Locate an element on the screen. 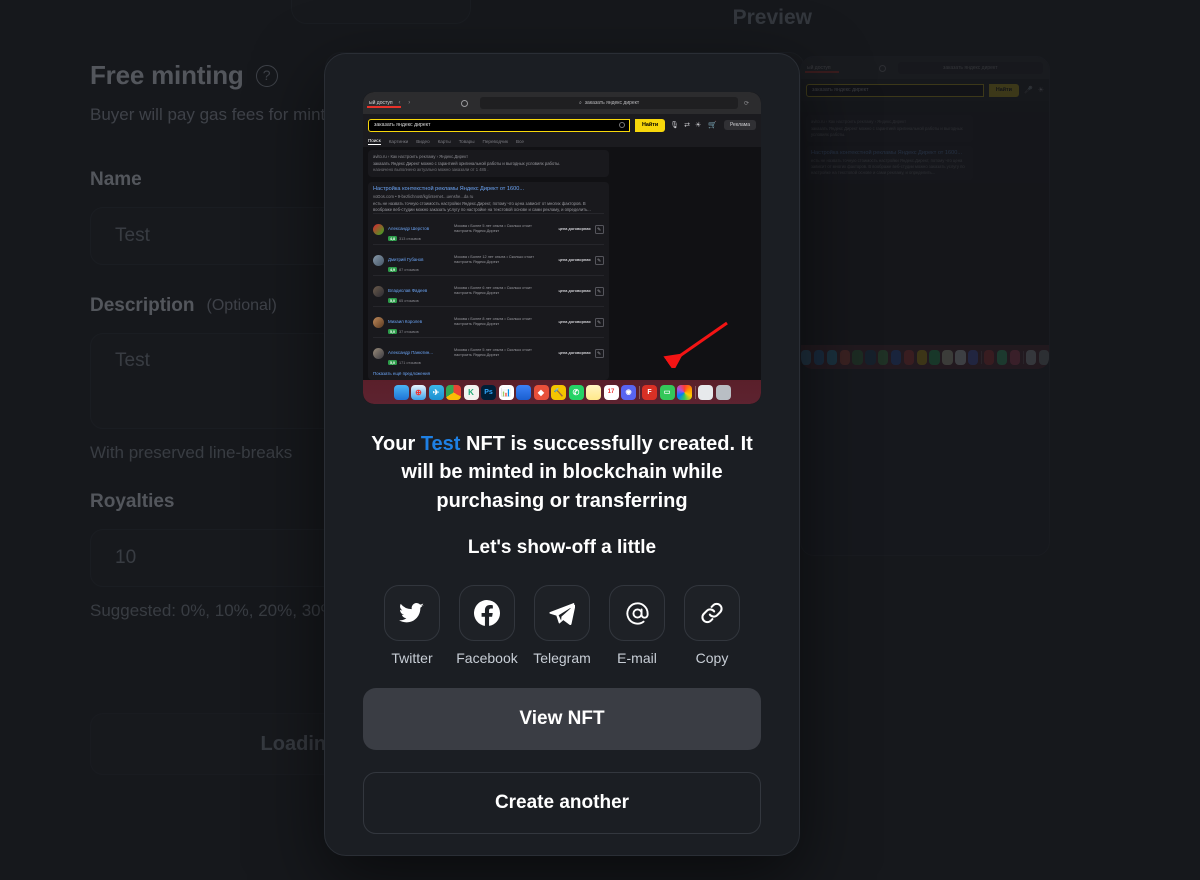 The height and width of the screenshot is (880, 1200). xcode-icon: 🔨 is located at coordinates (558, 392).